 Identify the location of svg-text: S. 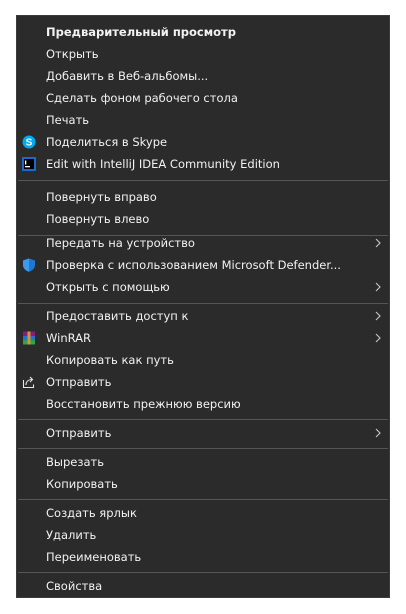
(29, 143).